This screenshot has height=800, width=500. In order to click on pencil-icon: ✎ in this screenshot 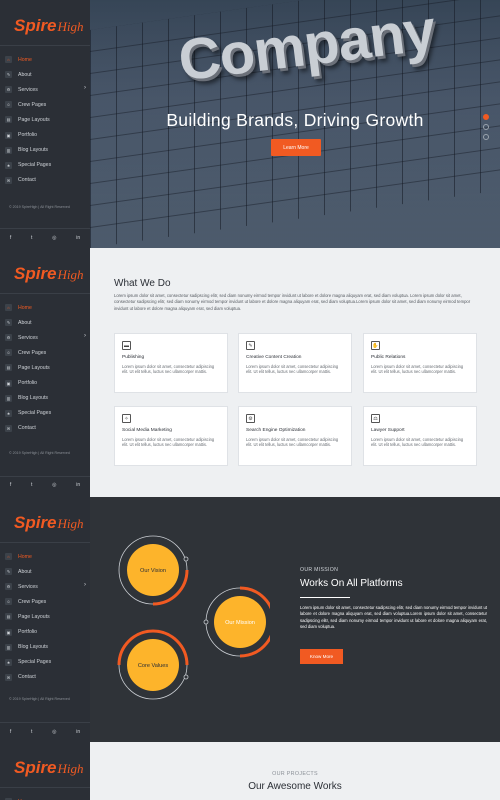, I will do `click(8, 572)`.